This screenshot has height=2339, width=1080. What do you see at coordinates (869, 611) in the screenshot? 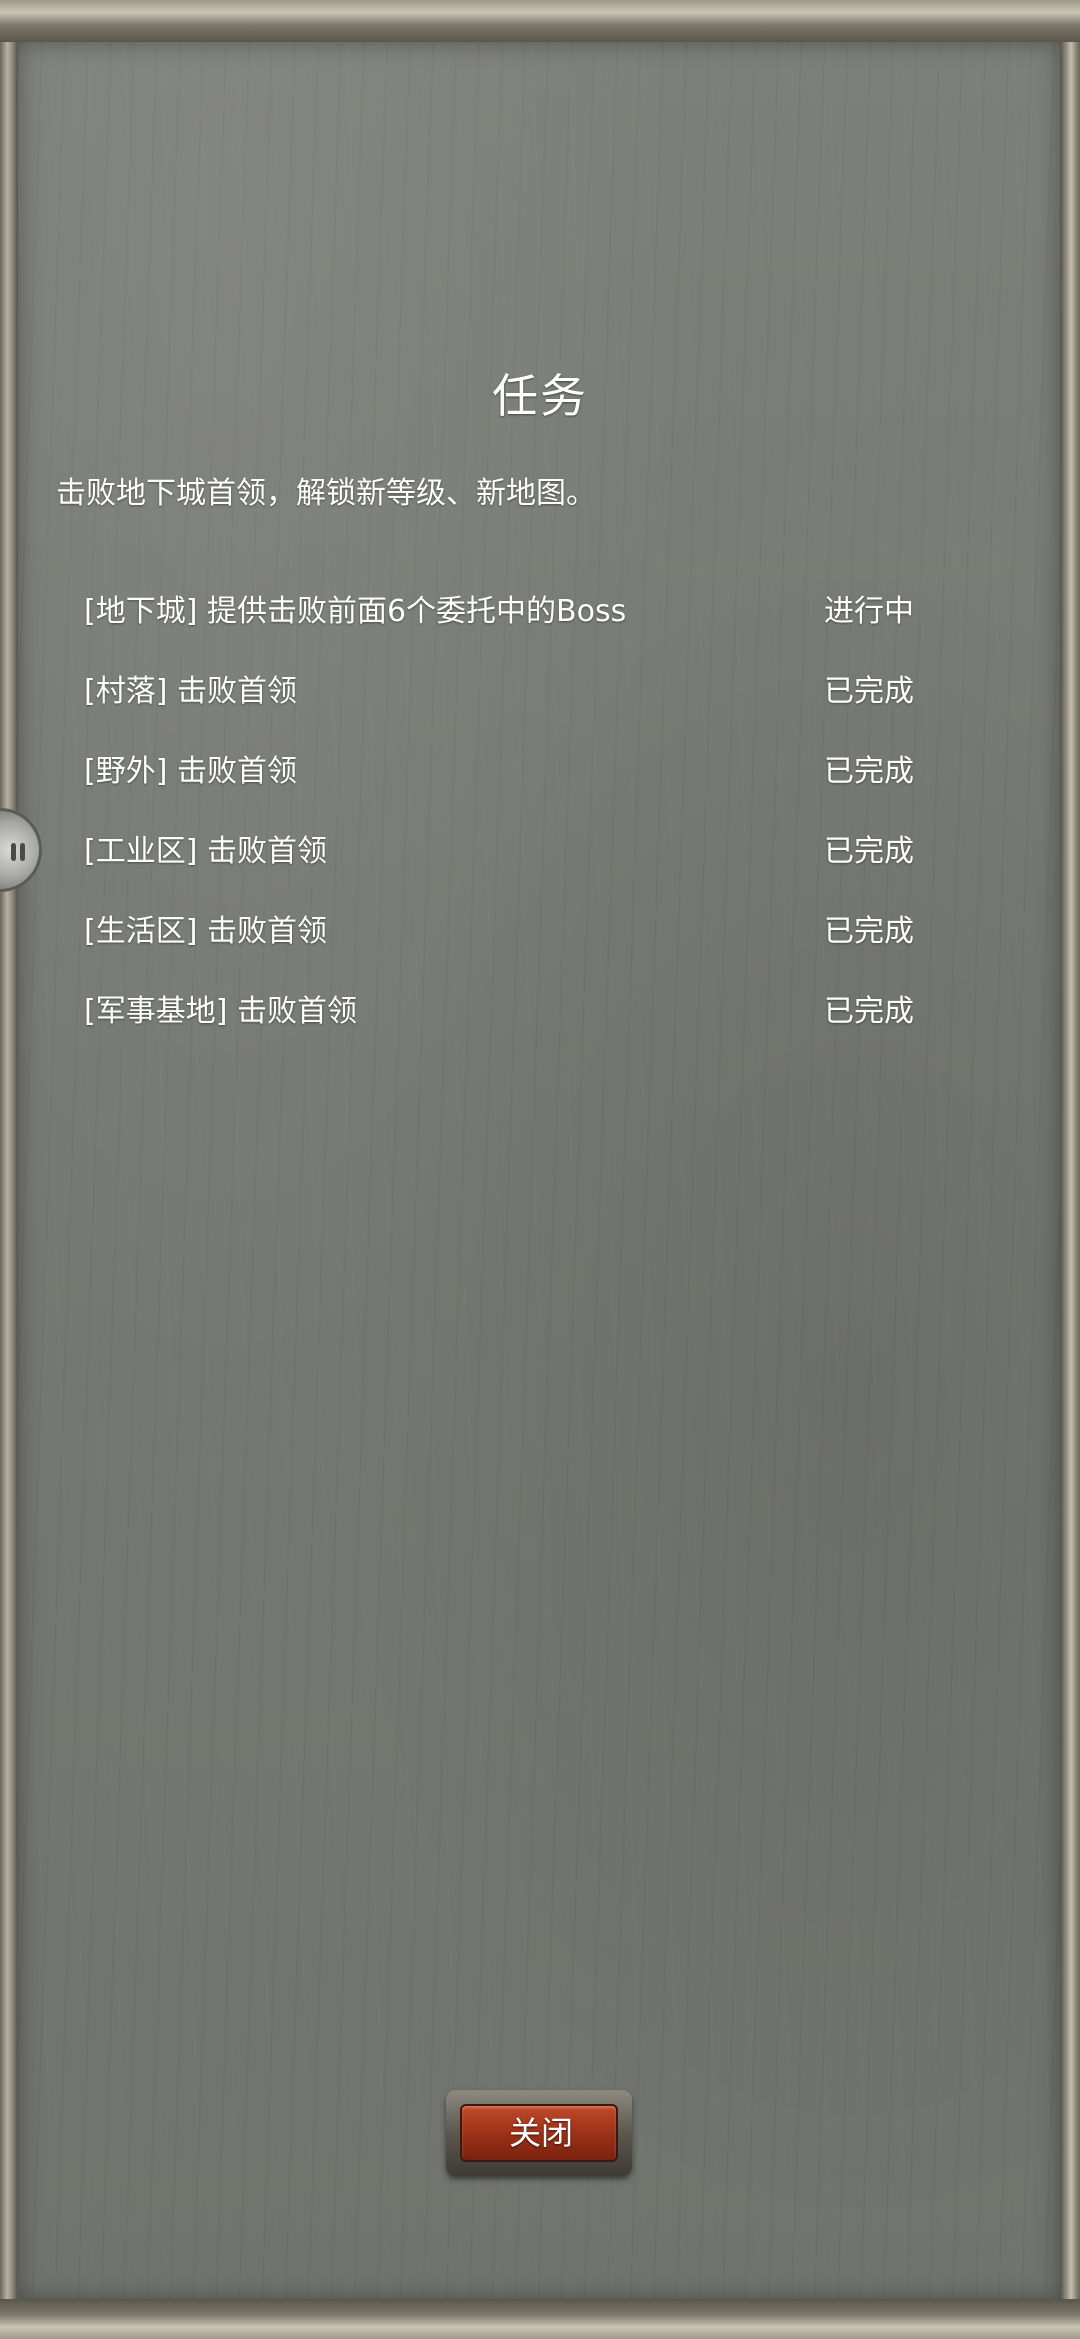
I see `task-status: 进行中` at bounding box center [869, 611].